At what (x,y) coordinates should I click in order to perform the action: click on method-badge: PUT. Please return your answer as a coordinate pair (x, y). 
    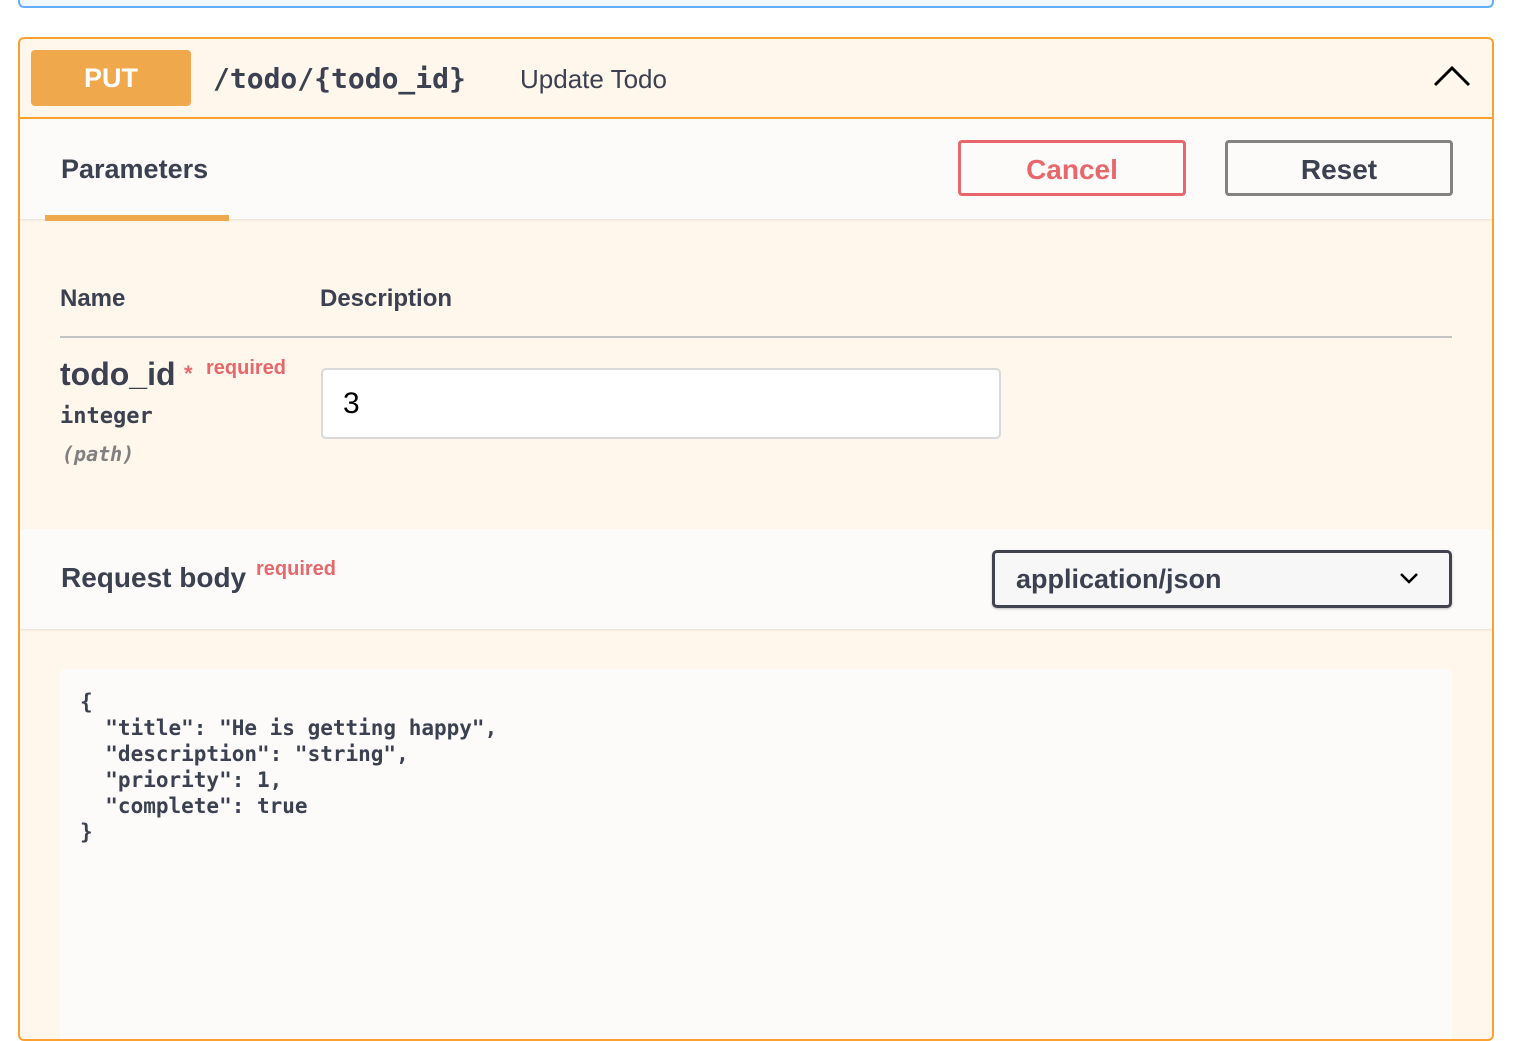
    Looking at the image, I should click on (111, 78).